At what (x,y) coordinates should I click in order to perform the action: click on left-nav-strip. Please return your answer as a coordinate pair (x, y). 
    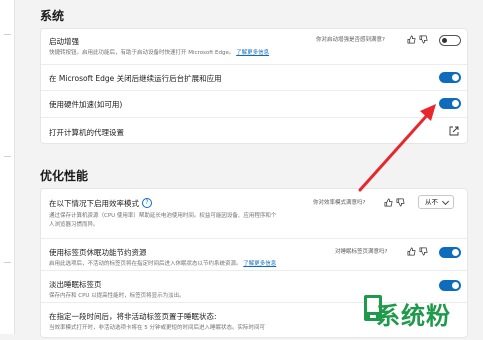
    Looking at the image, I should click on (7, 167).